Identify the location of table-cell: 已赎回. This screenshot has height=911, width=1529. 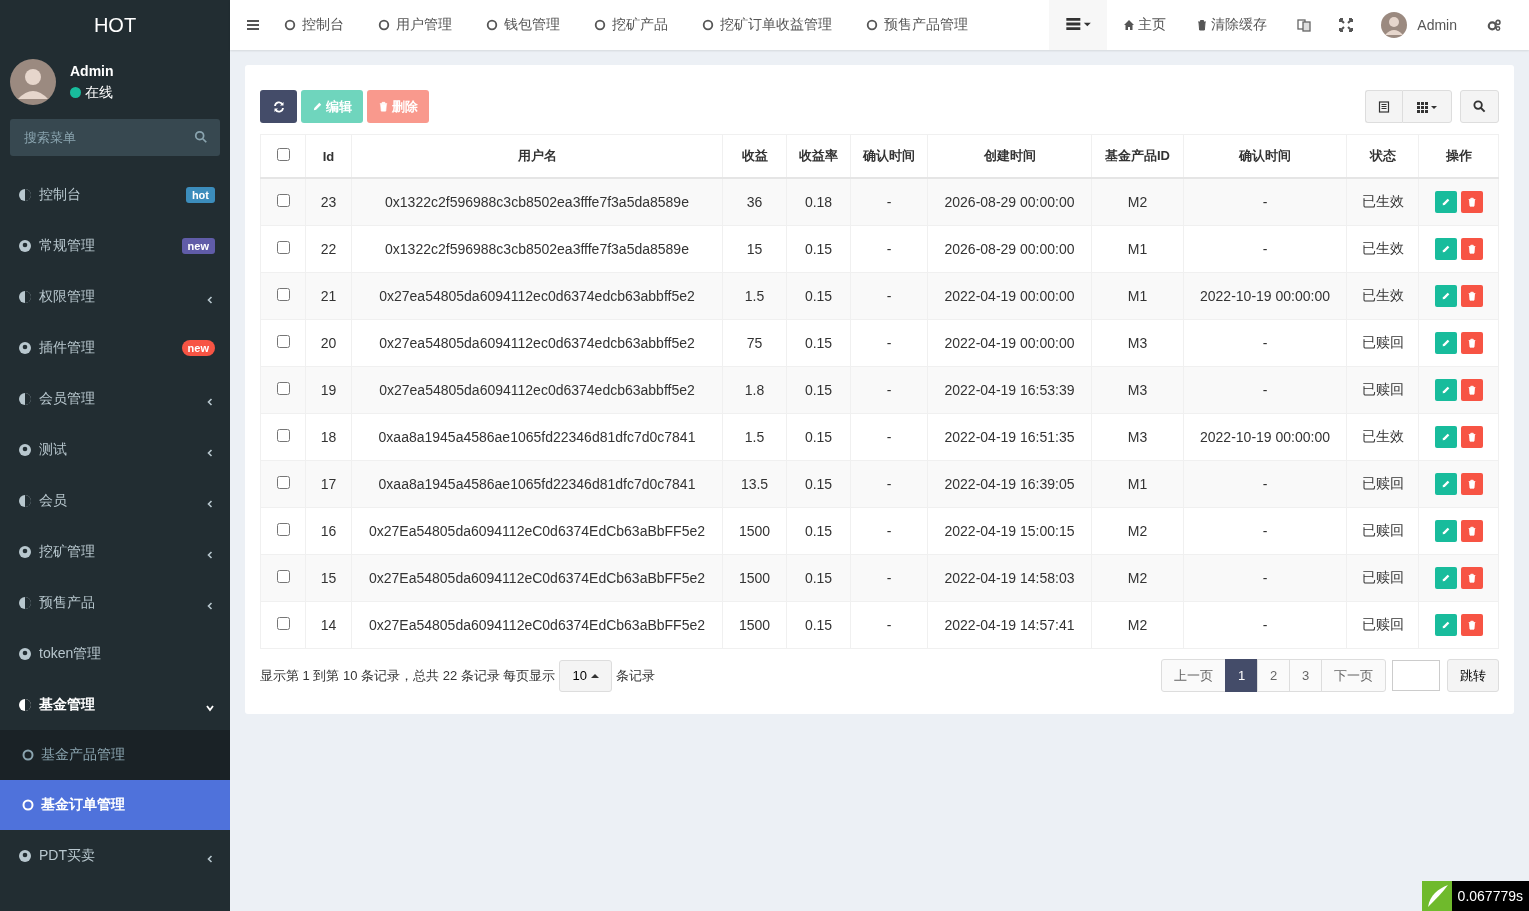
(1382, 390).